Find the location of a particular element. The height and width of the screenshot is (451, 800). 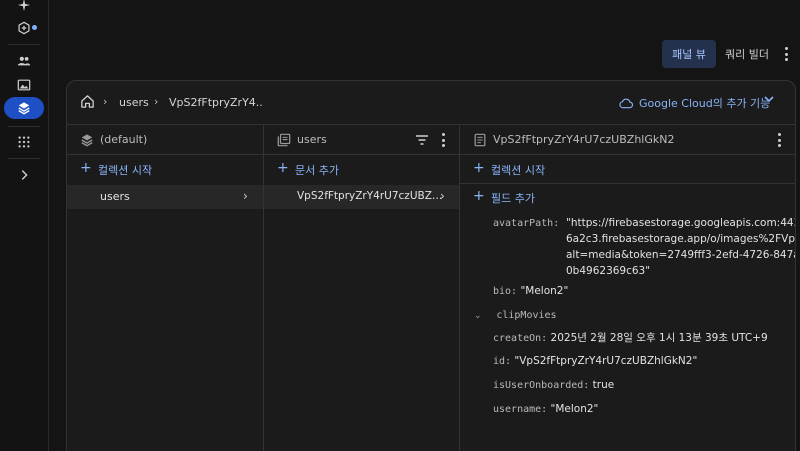

document-icon is located at coordinates (480, 140).